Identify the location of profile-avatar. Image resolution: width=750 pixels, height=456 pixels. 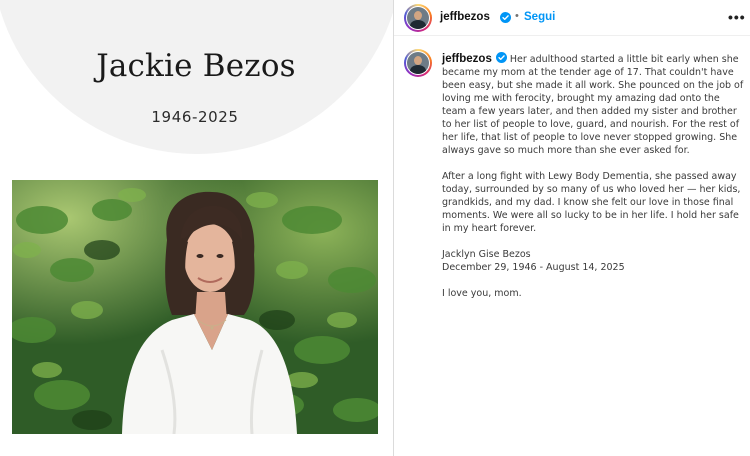
(418, 18).